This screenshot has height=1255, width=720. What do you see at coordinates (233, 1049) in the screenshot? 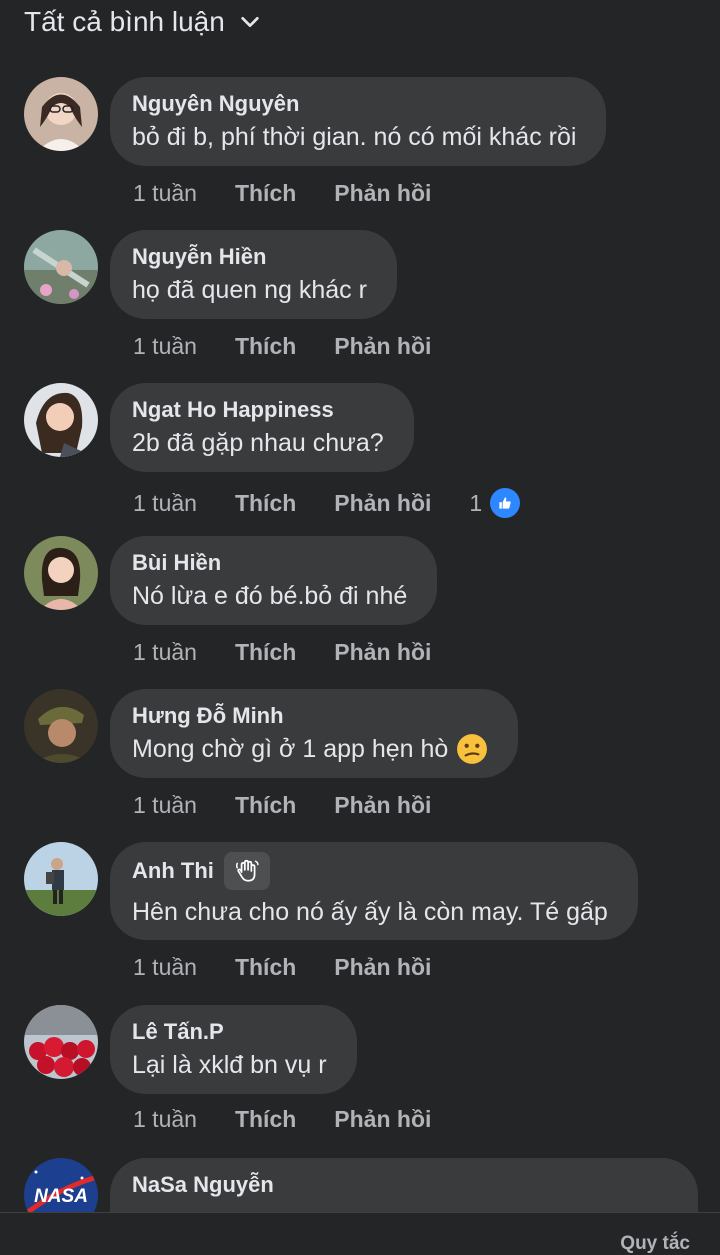
I see `comment-bubble: Lê Tấn.P Lại là xklđ bn vụ r` at bounding box center [233, 1049].